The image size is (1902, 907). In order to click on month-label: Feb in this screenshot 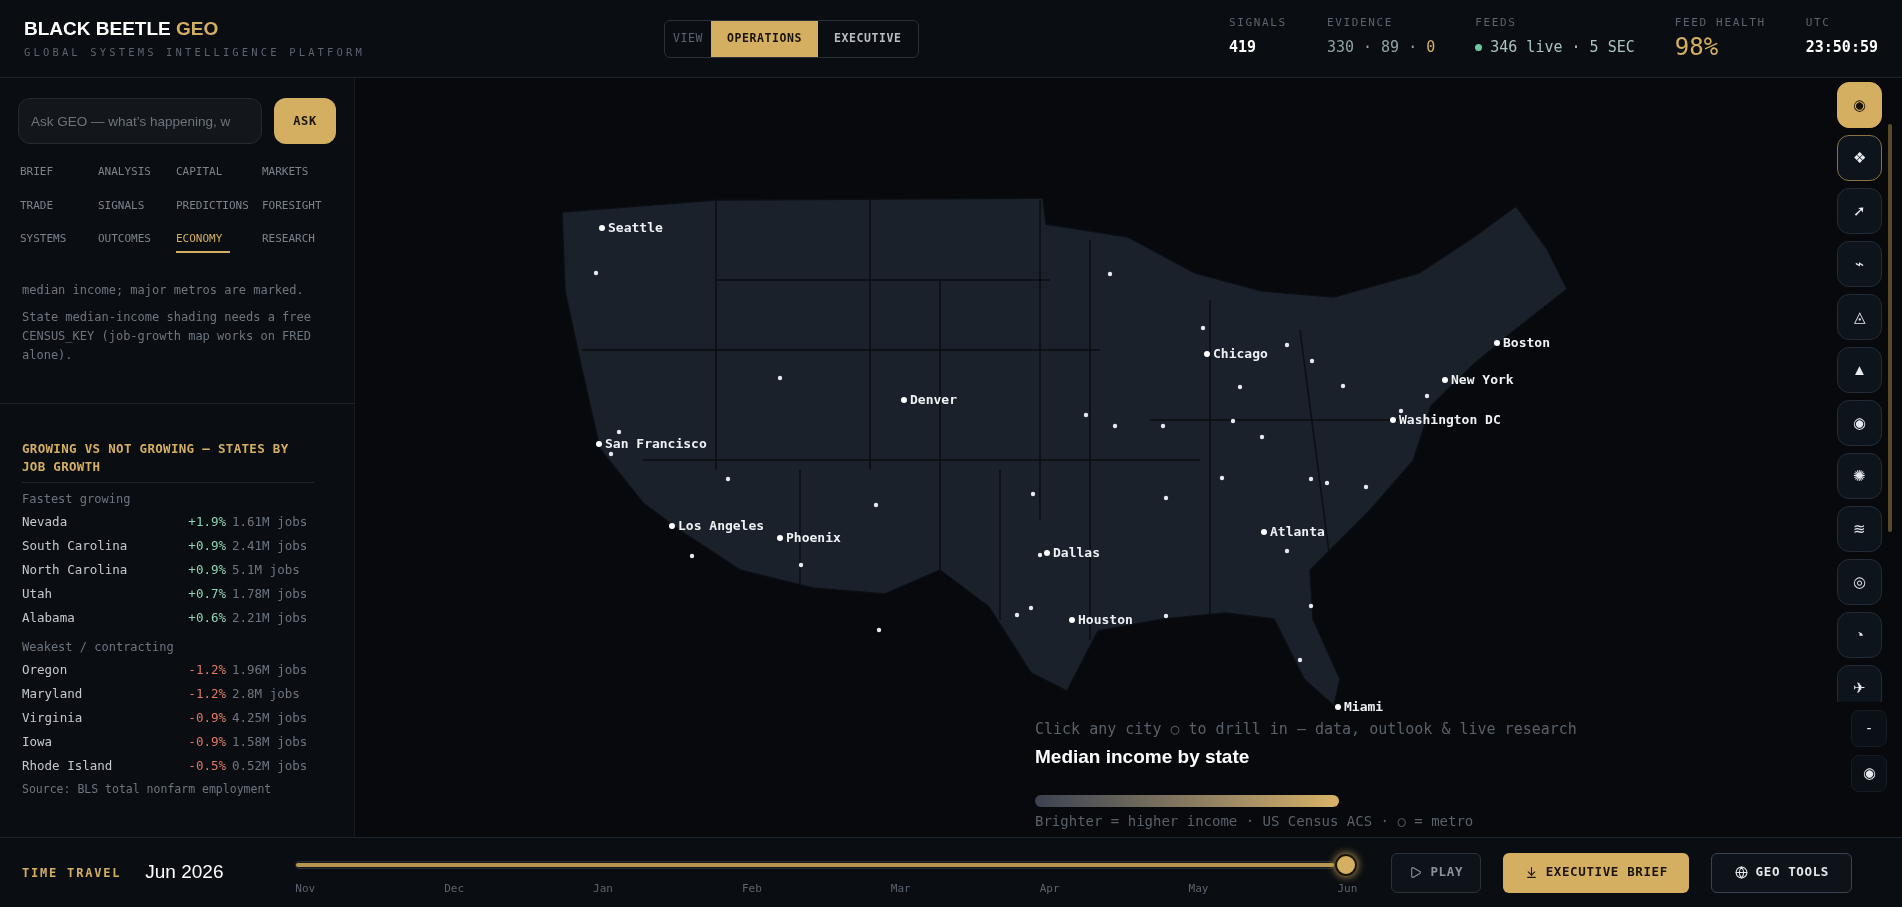, I will do `click(751, 889)`.